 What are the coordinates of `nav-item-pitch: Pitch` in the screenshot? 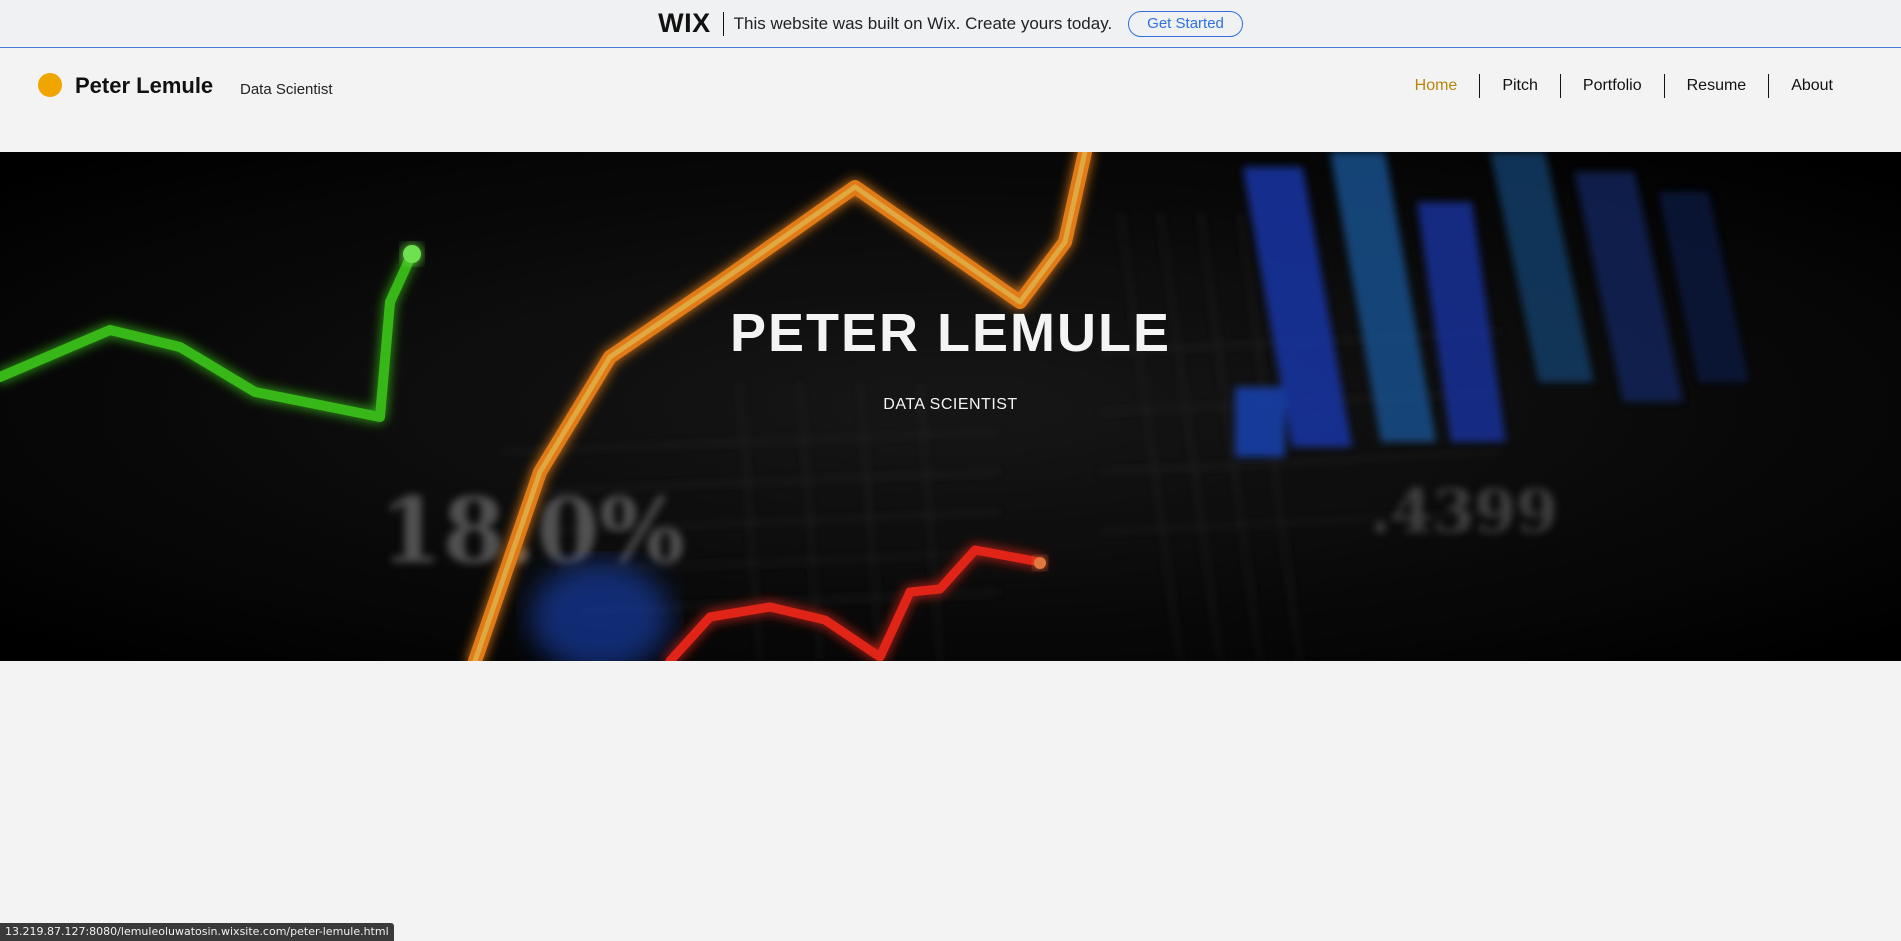 It's located at (1520, 86).